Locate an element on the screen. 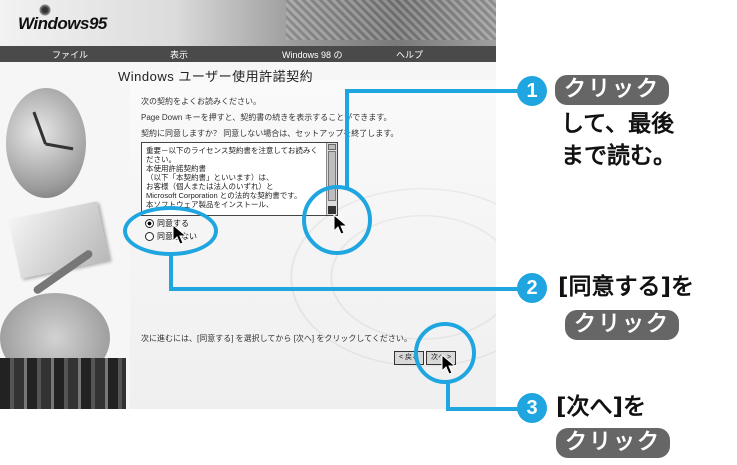 This screenshot has width=737, height=465. menu-item-view: 表示 is located at coordinates (179, 54).